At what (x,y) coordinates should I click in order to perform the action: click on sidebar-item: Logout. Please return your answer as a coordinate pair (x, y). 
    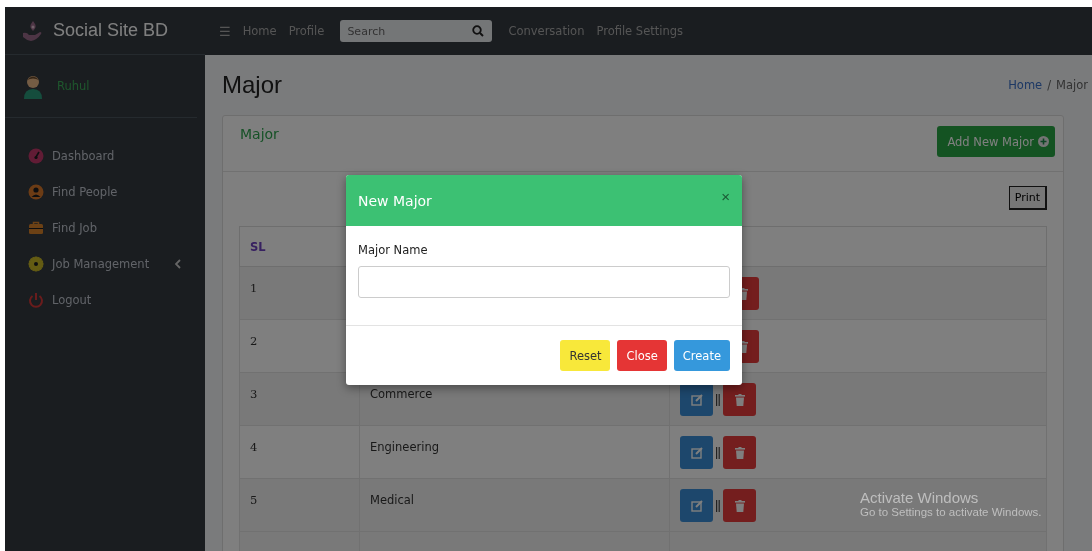
    Looking at the image, I should click on (105, 300).